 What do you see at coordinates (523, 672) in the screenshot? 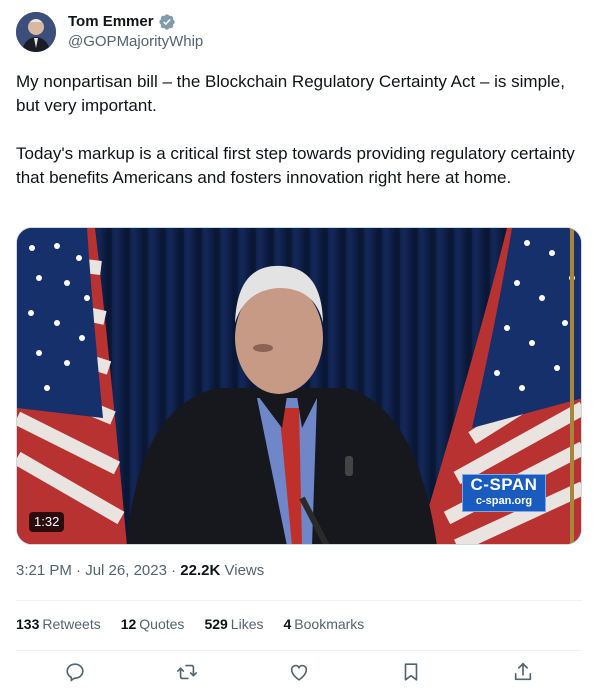
I see `share-icon` at bounding box center [523, 672].